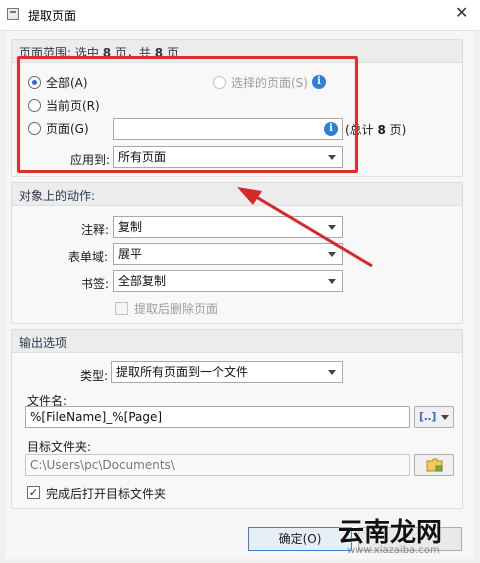 The height and width of the screenshot is (563, 480). I want to click on arrow-annotation, so click(305, 227).